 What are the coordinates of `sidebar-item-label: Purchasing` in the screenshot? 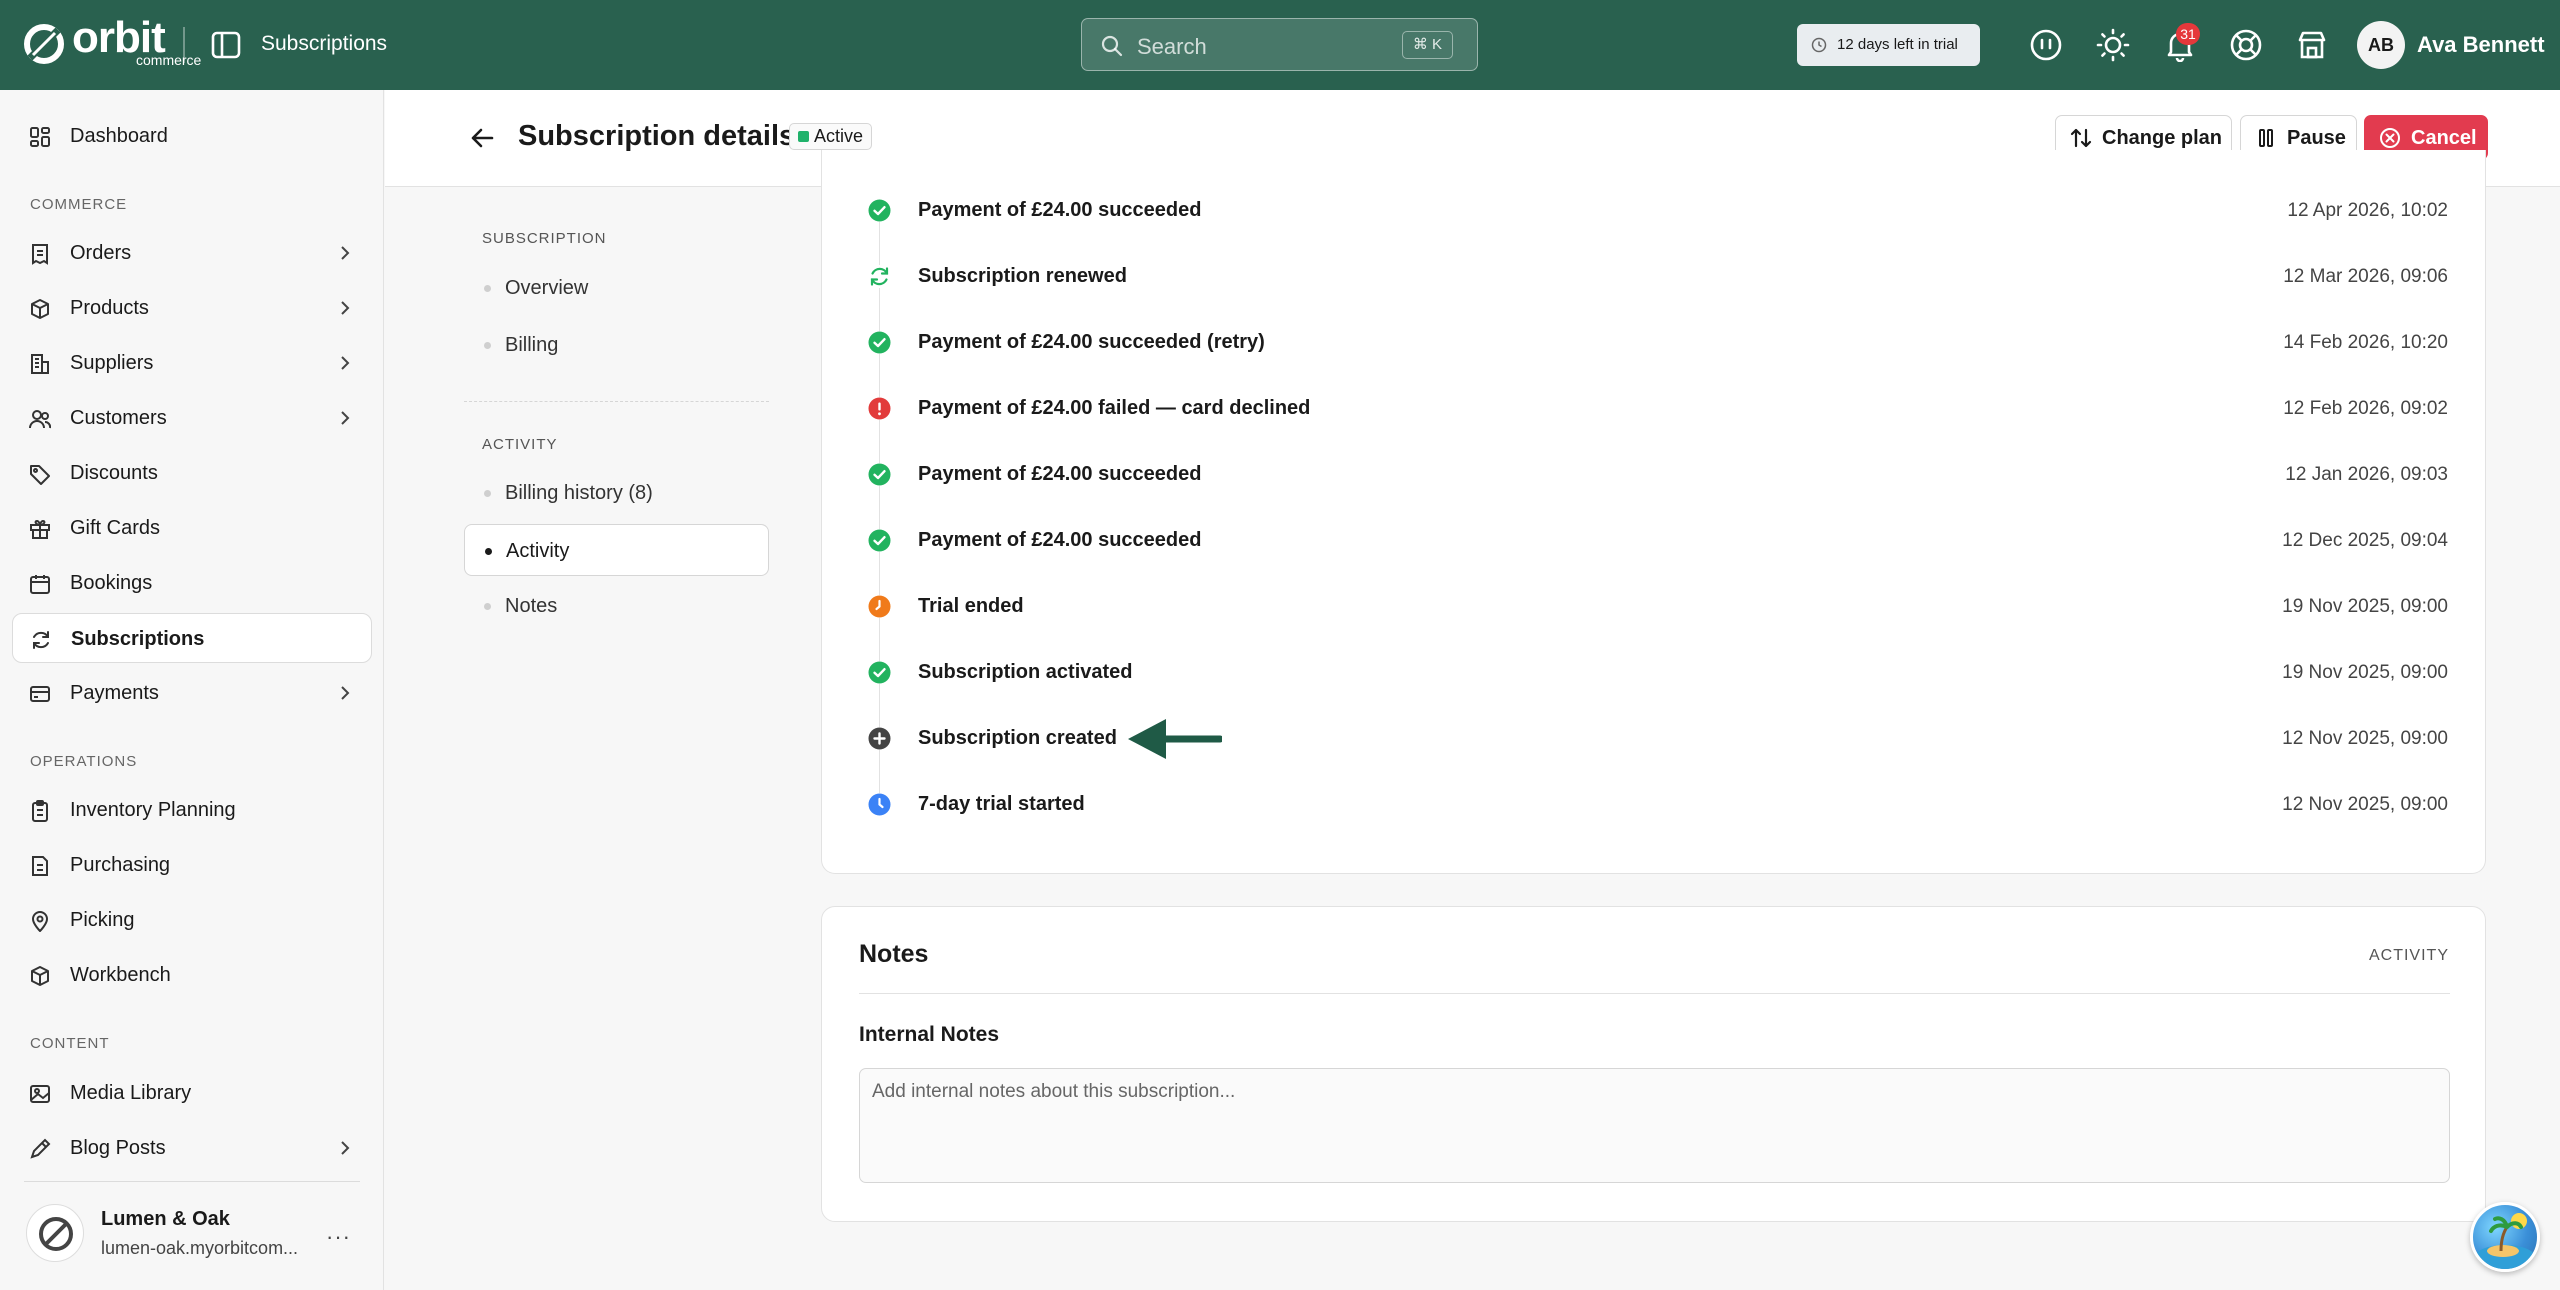 It's located at (120, 865).